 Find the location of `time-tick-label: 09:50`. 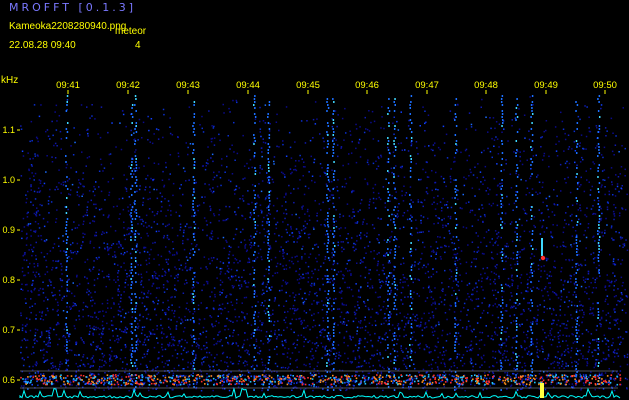

time-tick-label: 09:50 is located at coordinates (605, 85).